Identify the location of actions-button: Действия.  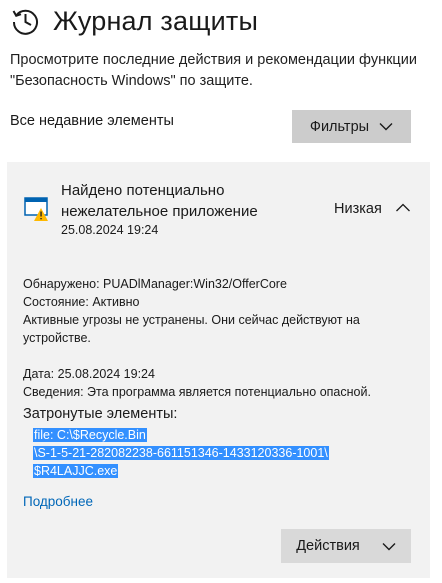
(346, 546).